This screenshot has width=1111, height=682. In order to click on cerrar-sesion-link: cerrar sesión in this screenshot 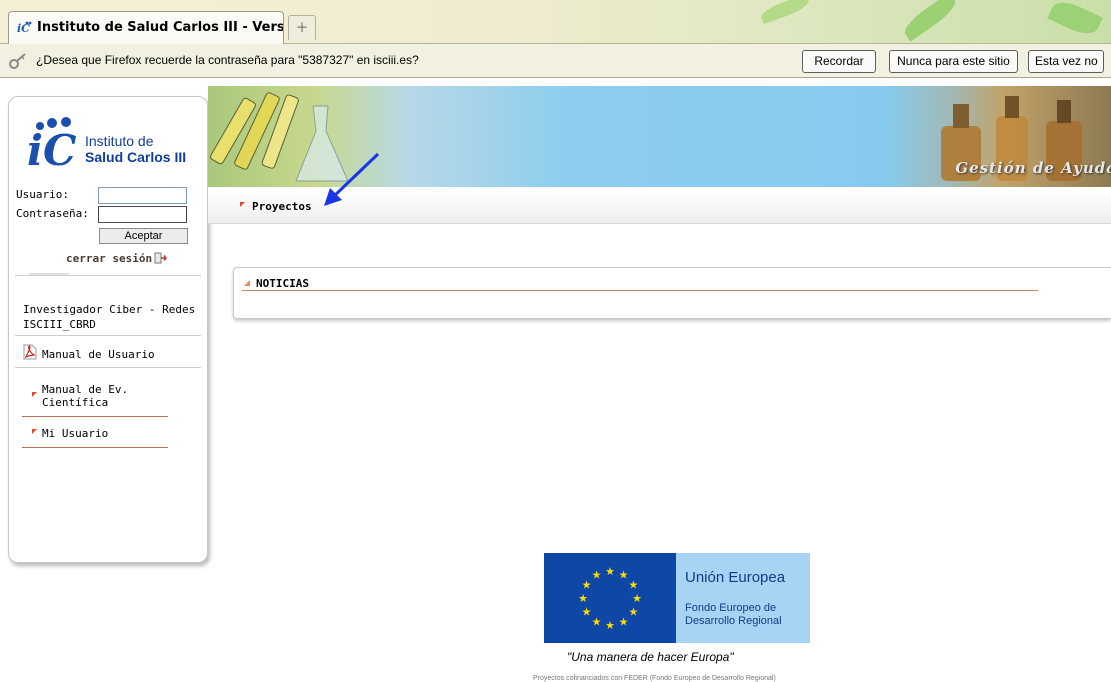, I will do `click(117, 258)`.